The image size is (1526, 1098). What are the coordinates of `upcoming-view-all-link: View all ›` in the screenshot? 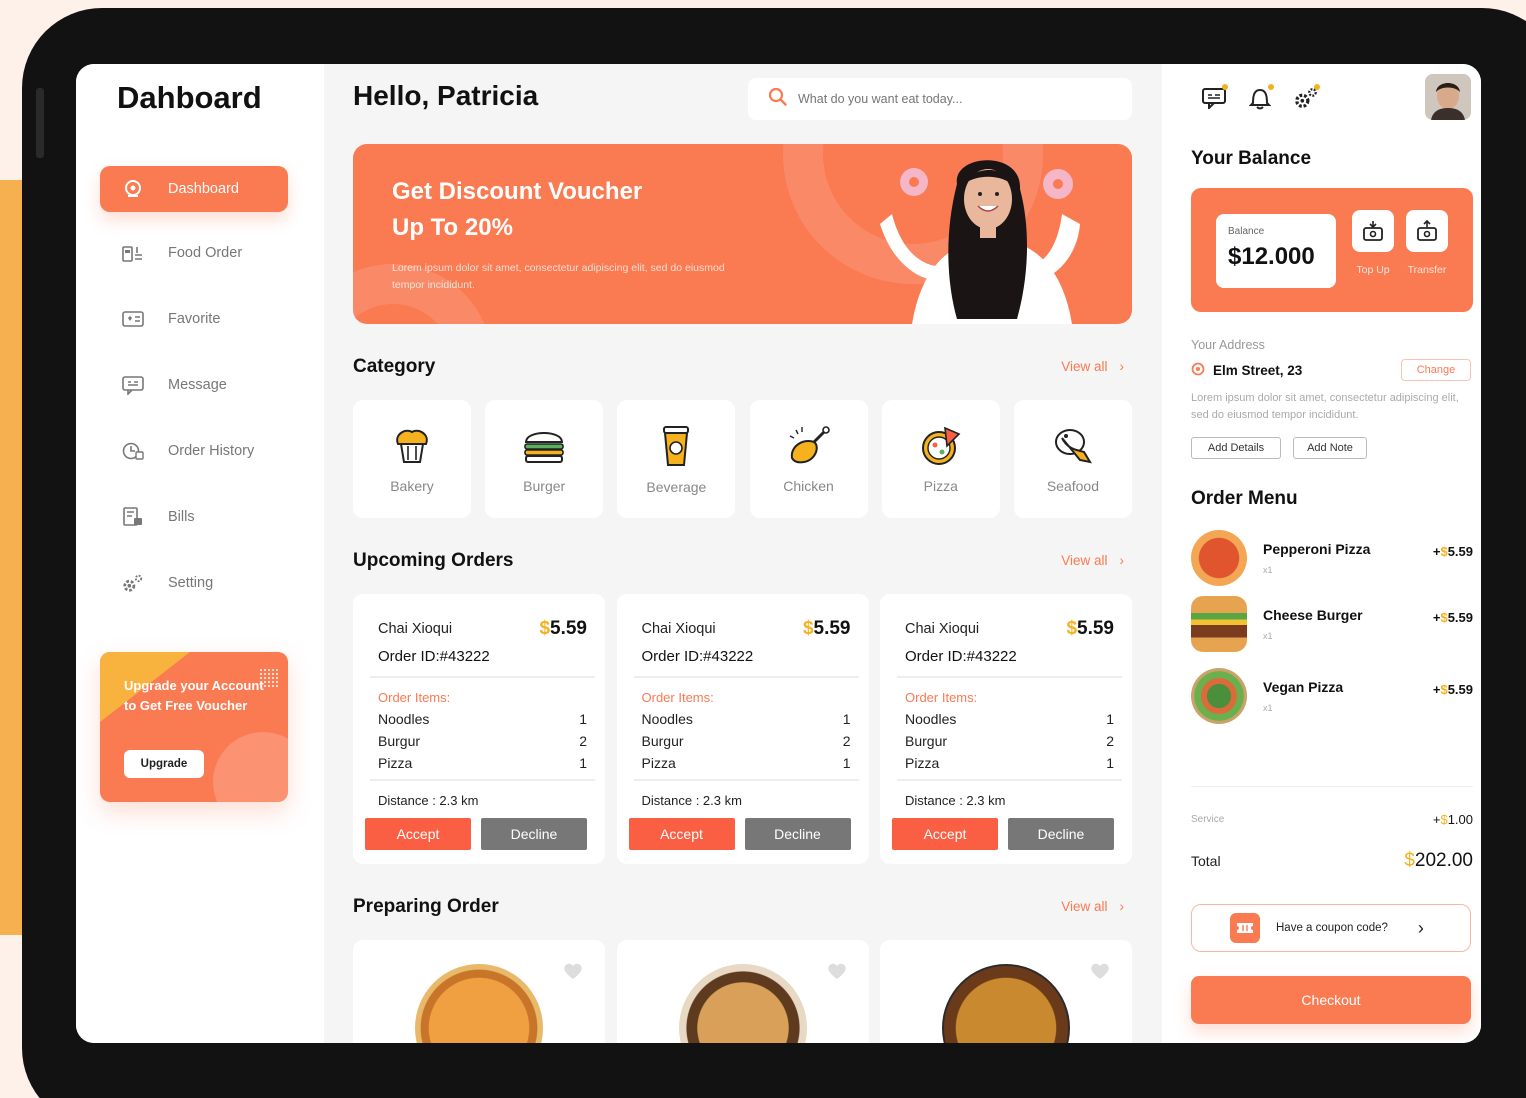 It's located at (1092, 560).